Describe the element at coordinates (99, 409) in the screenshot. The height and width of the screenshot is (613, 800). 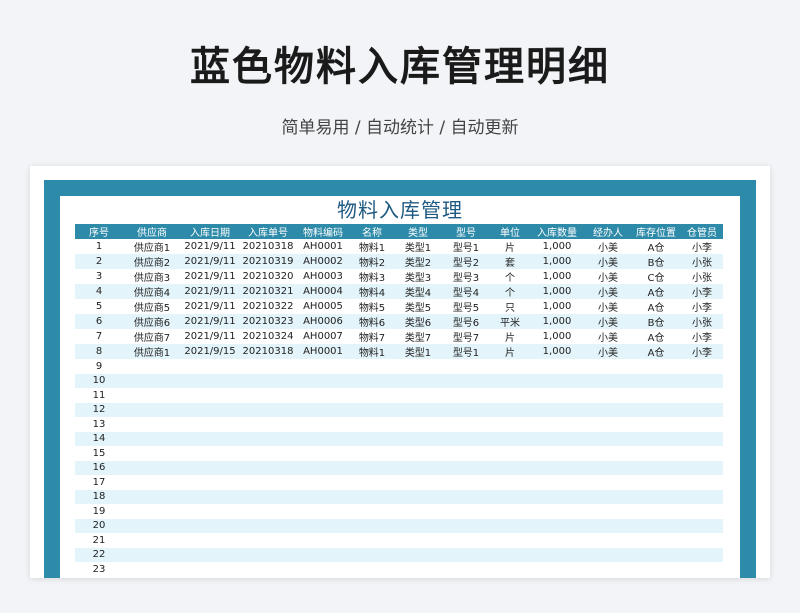
I see `table-cell: 12` at that location.